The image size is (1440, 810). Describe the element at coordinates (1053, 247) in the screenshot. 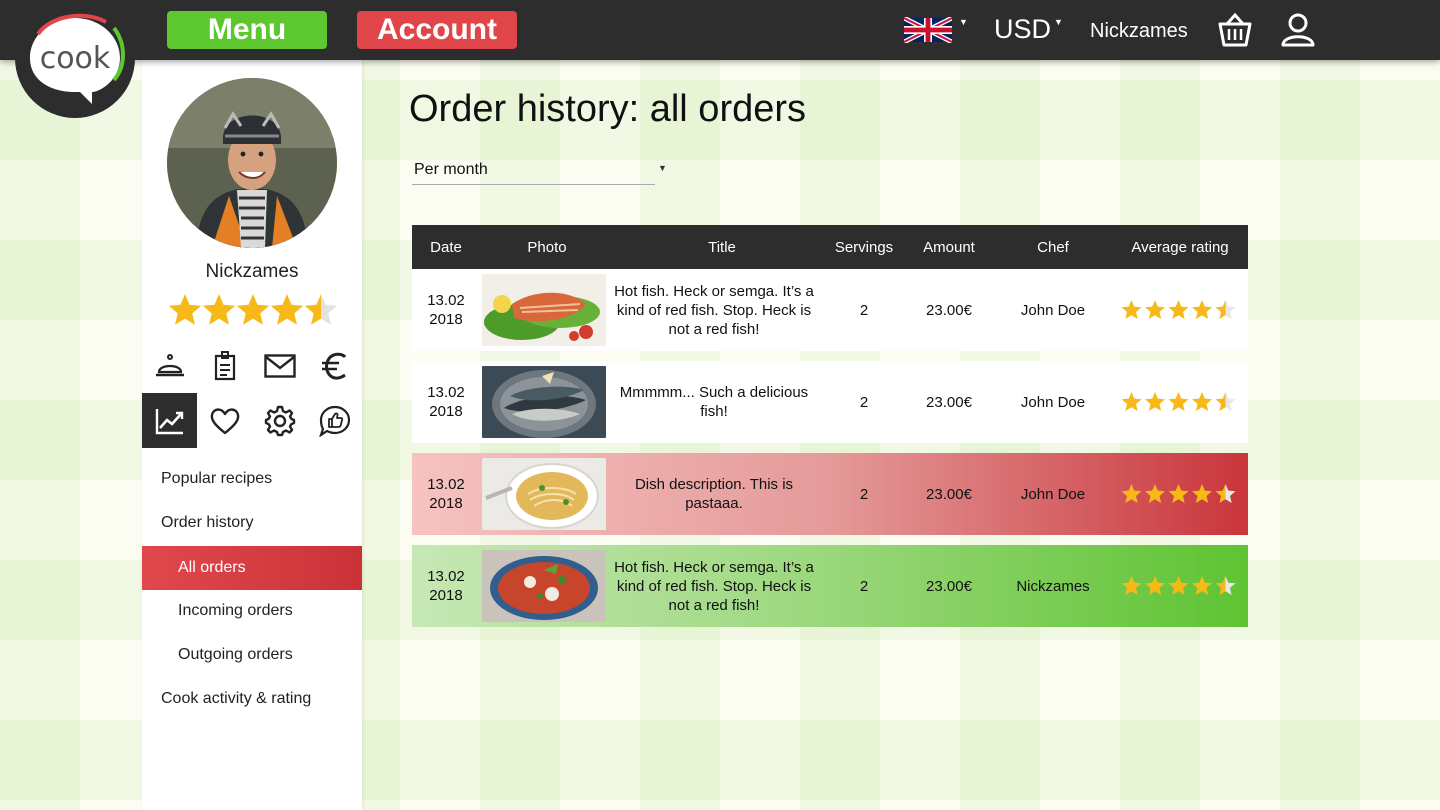

I see `header-chef: Chef` at that location.